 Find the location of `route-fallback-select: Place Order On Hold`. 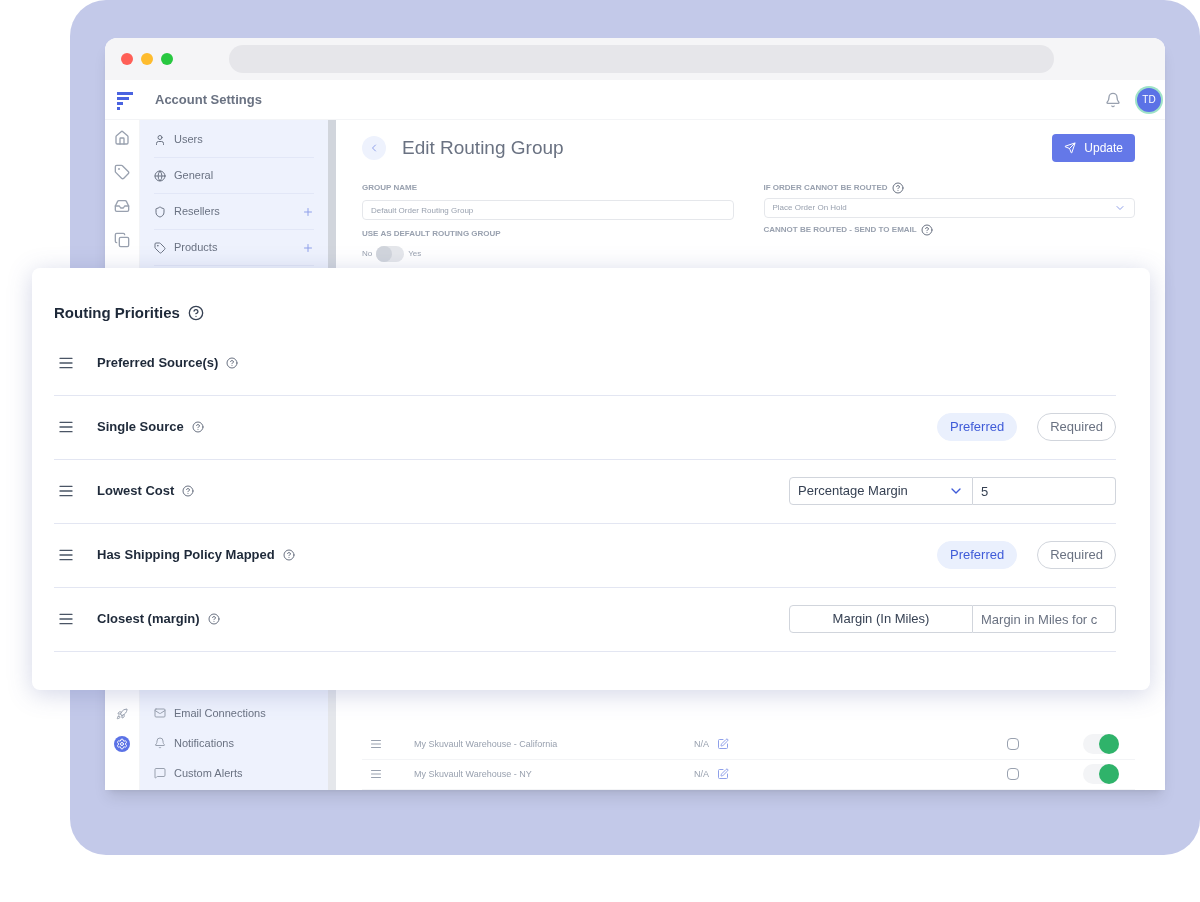

route-fallback-select: Place Order On Hold is located at coordinates (949, 208).